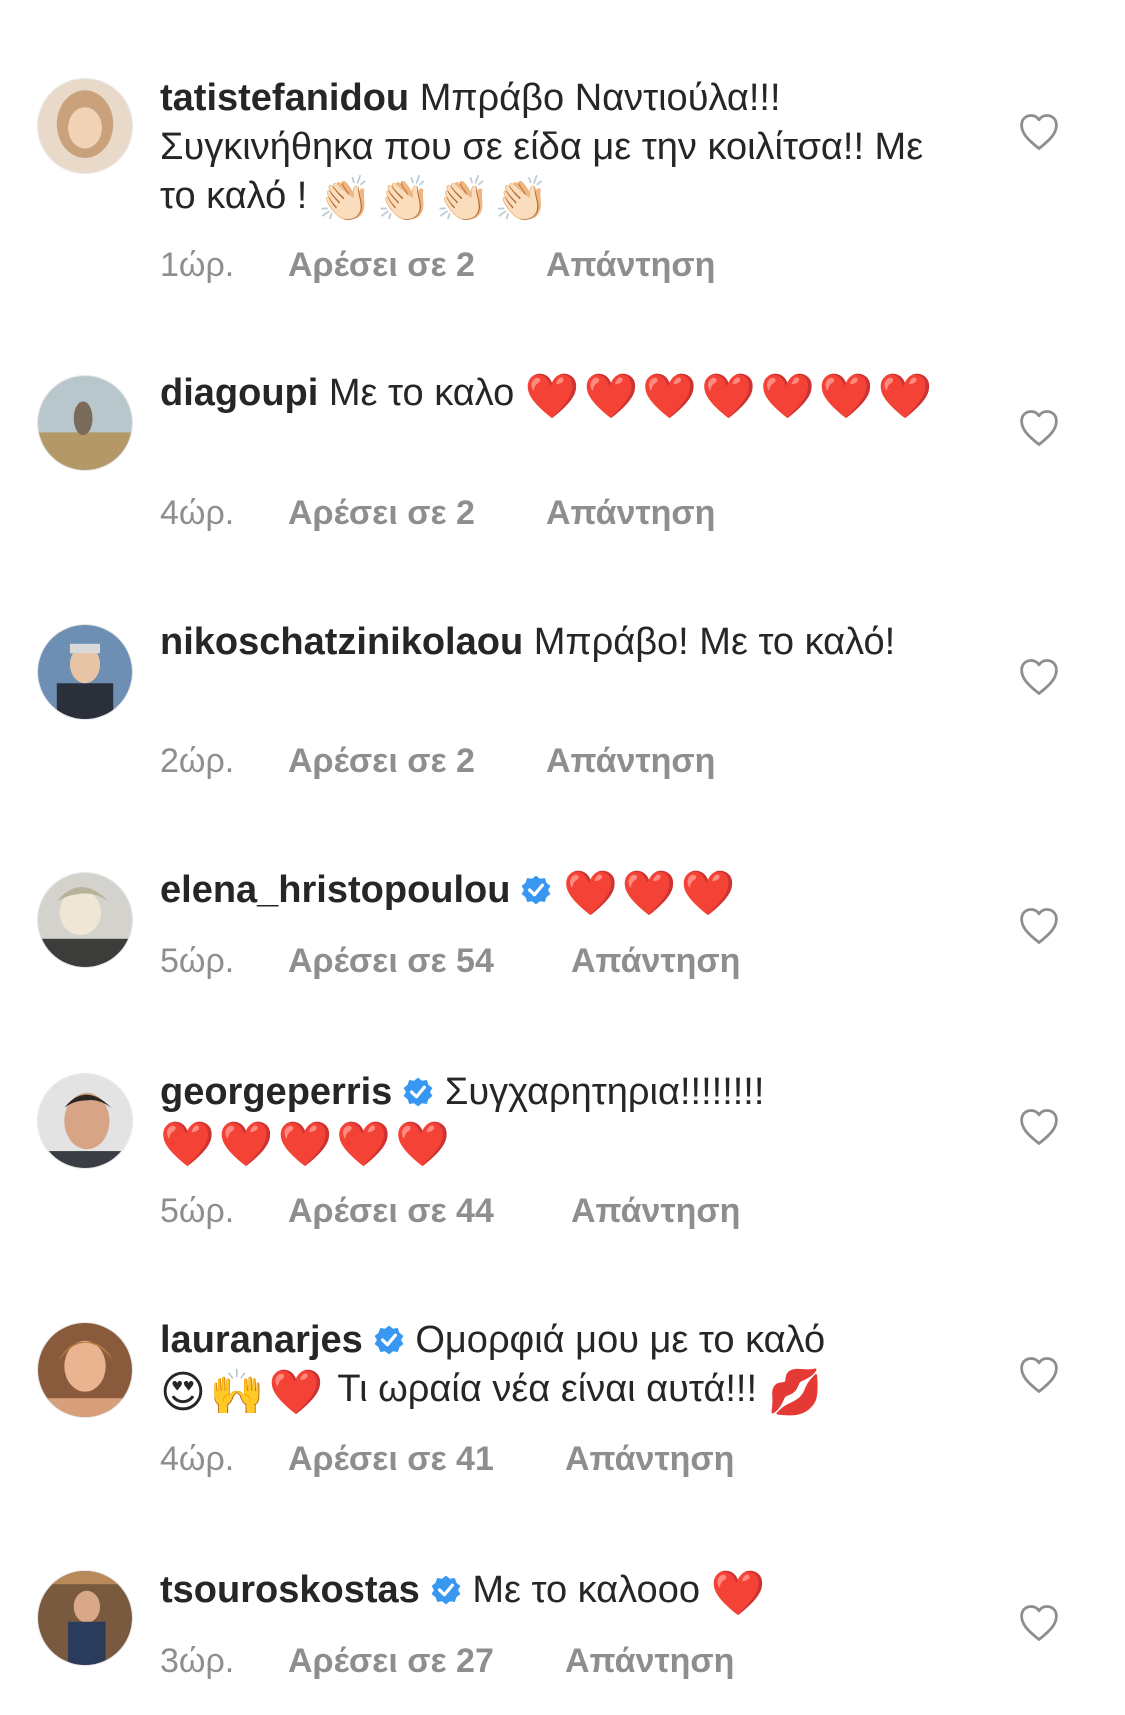 This screenshot has width=1125, height=1715. Describe the element at coordinates (307, 1144) in the screenshot. I see `emoji-hearts: ❤️❤️❤️❤️❤️` at that location.